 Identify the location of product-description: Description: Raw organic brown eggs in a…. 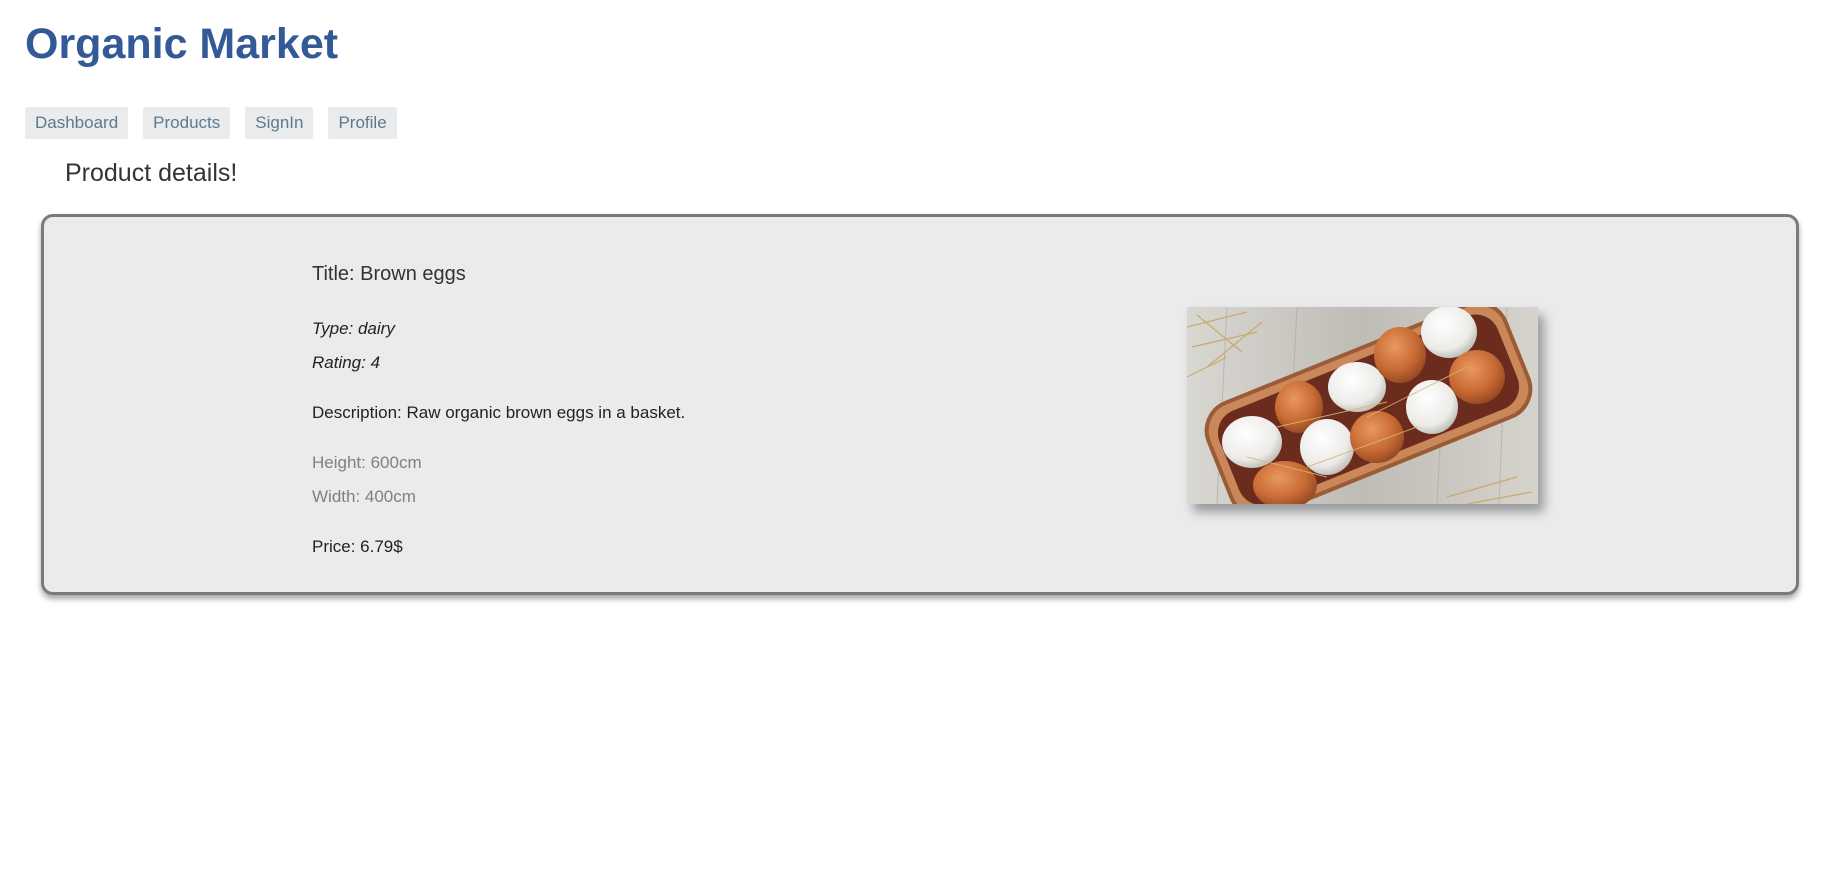
(499, 412).